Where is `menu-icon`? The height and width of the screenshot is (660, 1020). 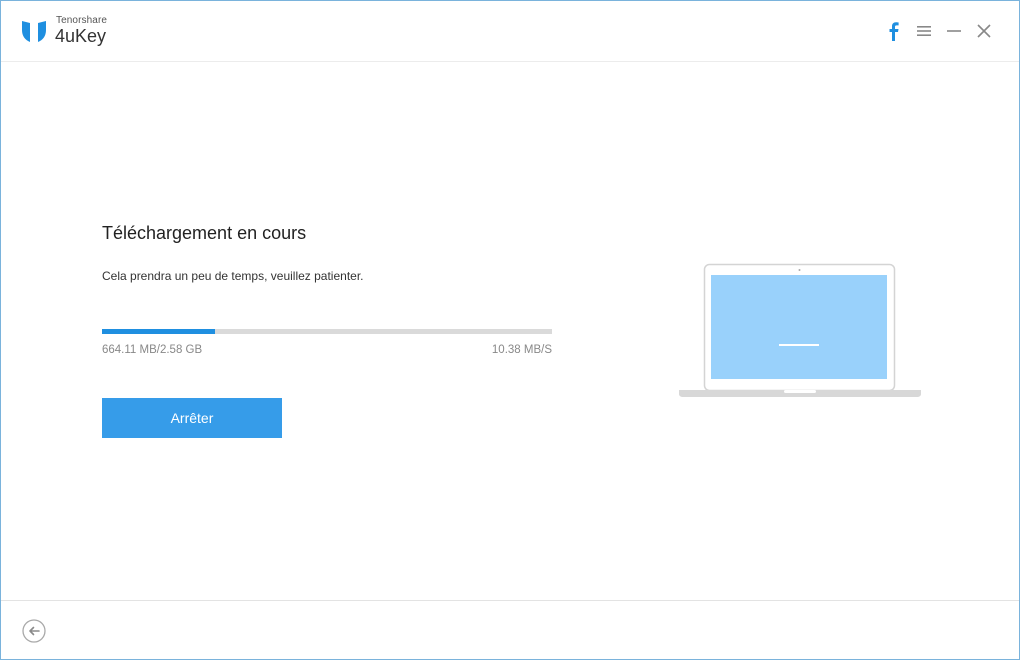 menu-icon is located at coordinates (924, 31).